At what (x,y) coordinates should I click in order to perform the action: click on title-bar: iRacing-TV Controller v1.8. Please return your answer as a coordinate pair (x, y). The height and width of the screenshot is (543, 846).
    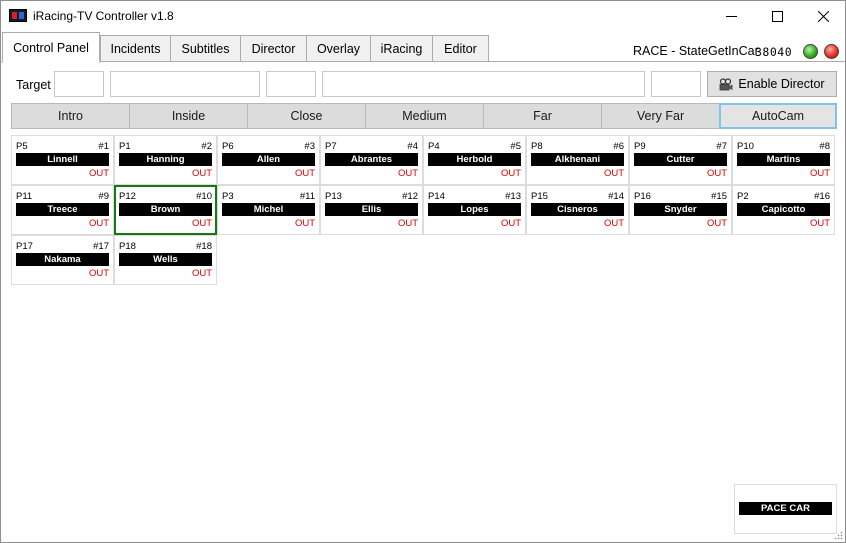
    Looking at the image, I should click on (423, 16).